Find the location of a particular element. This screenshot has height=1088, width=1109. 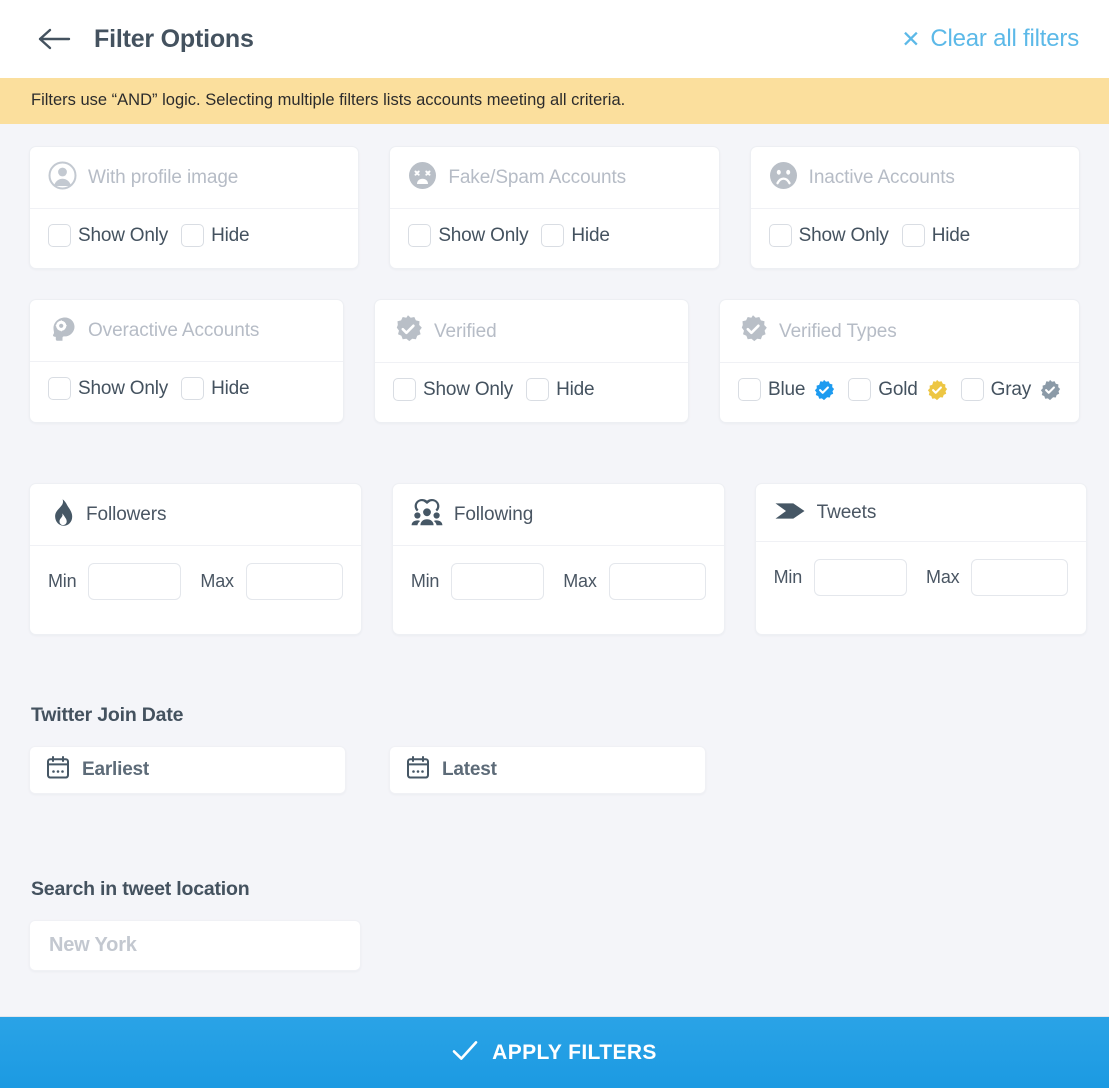

card-header: Verified Types is located at coordinates (899, 331).